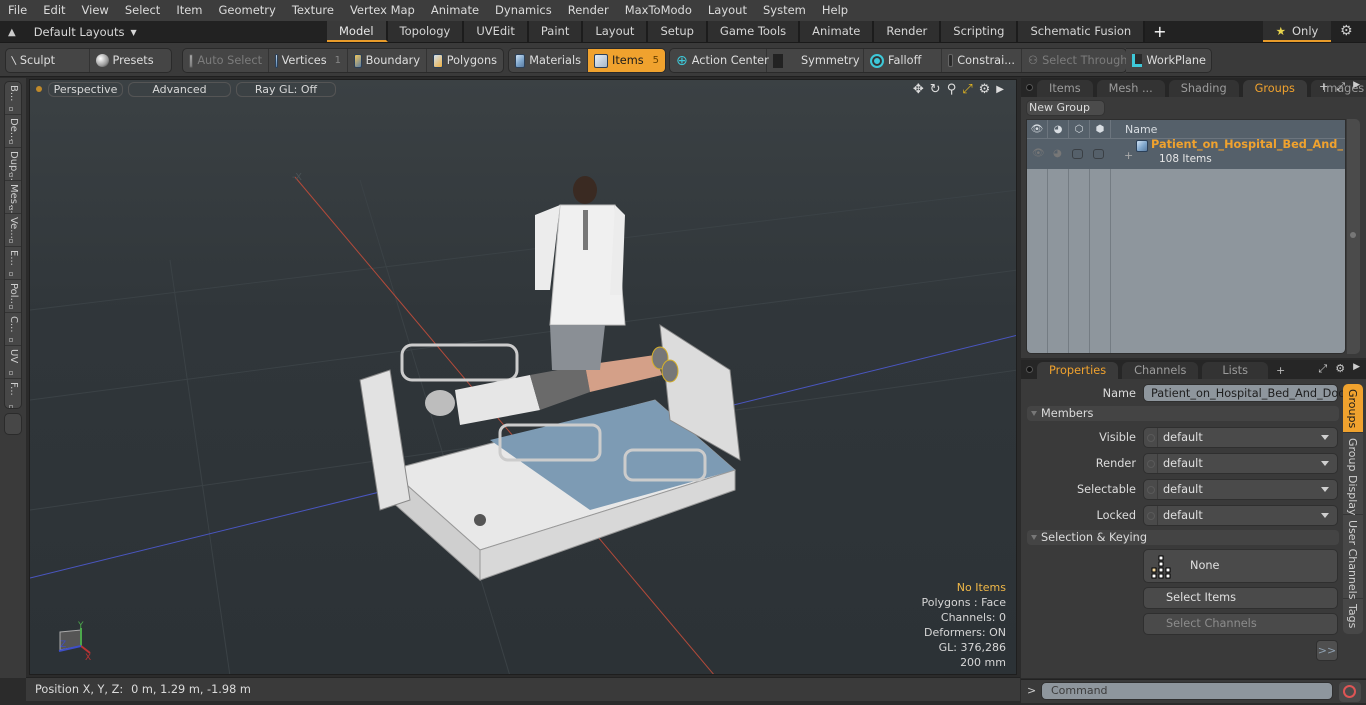 The width and height of the screenshot is (1366, 705). What do you see at coordinates (1327, 650) in the screenshot?
I see `more-button: >>` at bounding box center [1327, 650].